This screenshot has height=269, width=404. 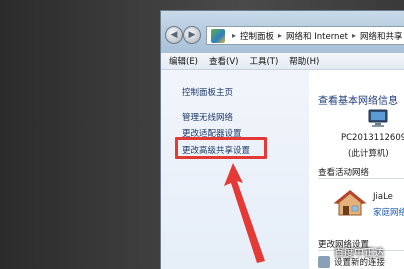 I want to click on computer-name: PC20131126095, so click(x=372, y=138).